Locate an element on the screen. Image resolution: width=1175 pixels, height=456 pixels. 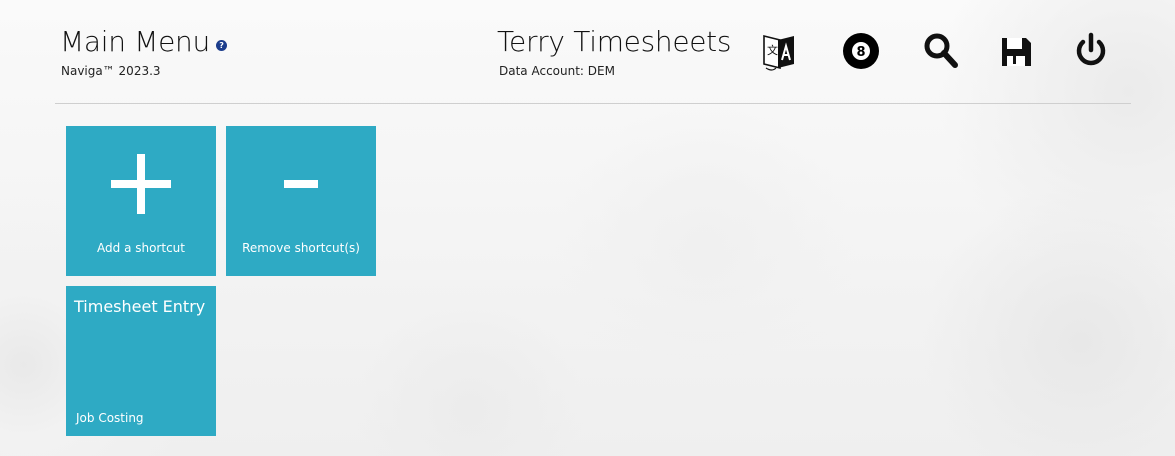
language-button: 文 is located at coordinates (779, 51).